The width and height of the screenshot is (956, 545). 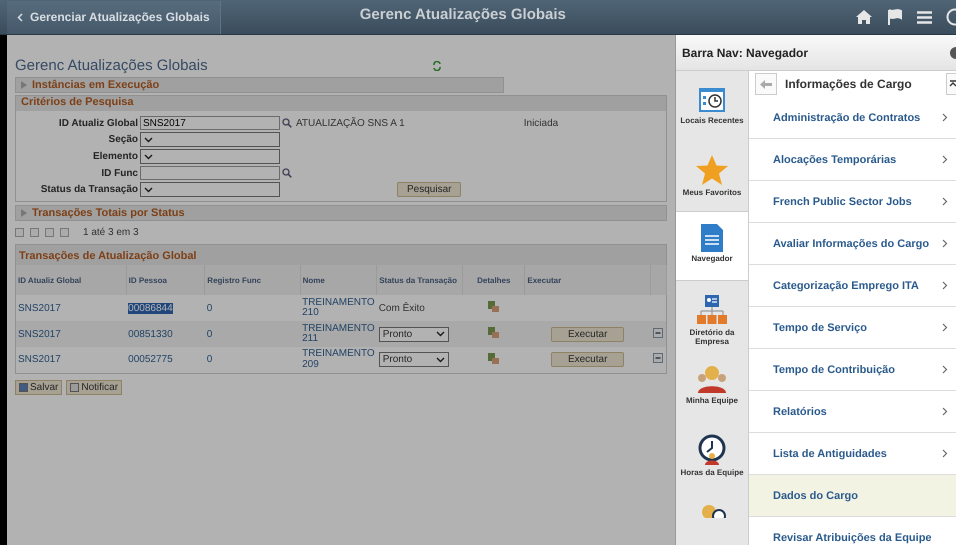 What do you see at coordinates (951, 84) in the screenshot?
I see `collapse-top-icon` at bounding box center [951, 84].